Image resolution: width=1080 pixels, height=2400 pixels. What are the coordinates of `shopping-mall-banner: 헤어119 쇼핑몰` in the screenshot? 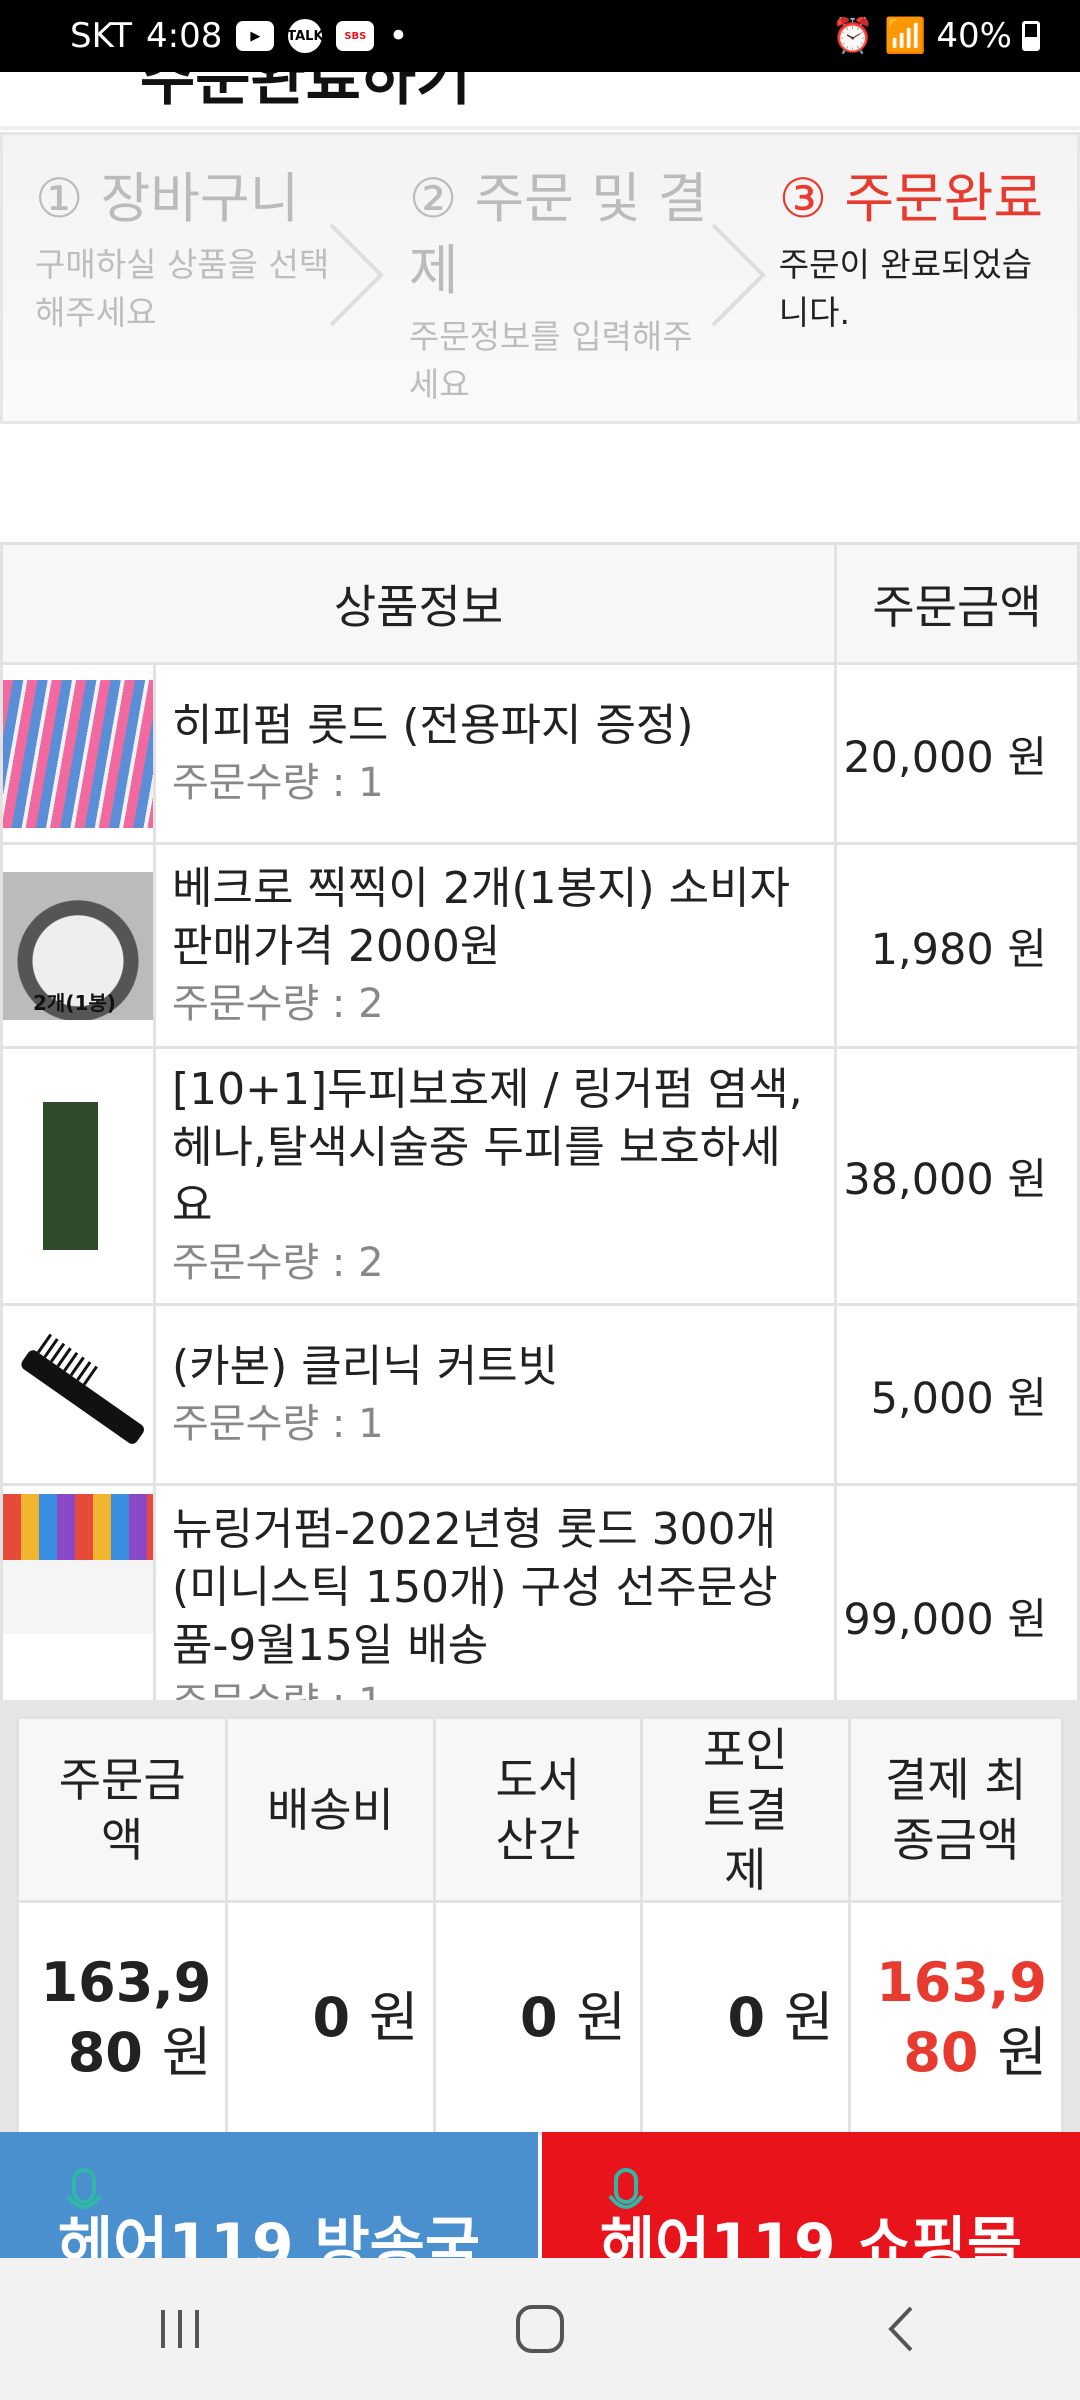 It's located at (811, 2195).